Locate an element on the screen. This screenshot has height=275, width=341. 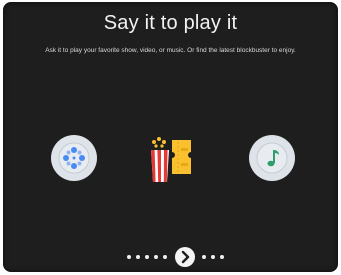
next-button is located at coordinates (185, 257).